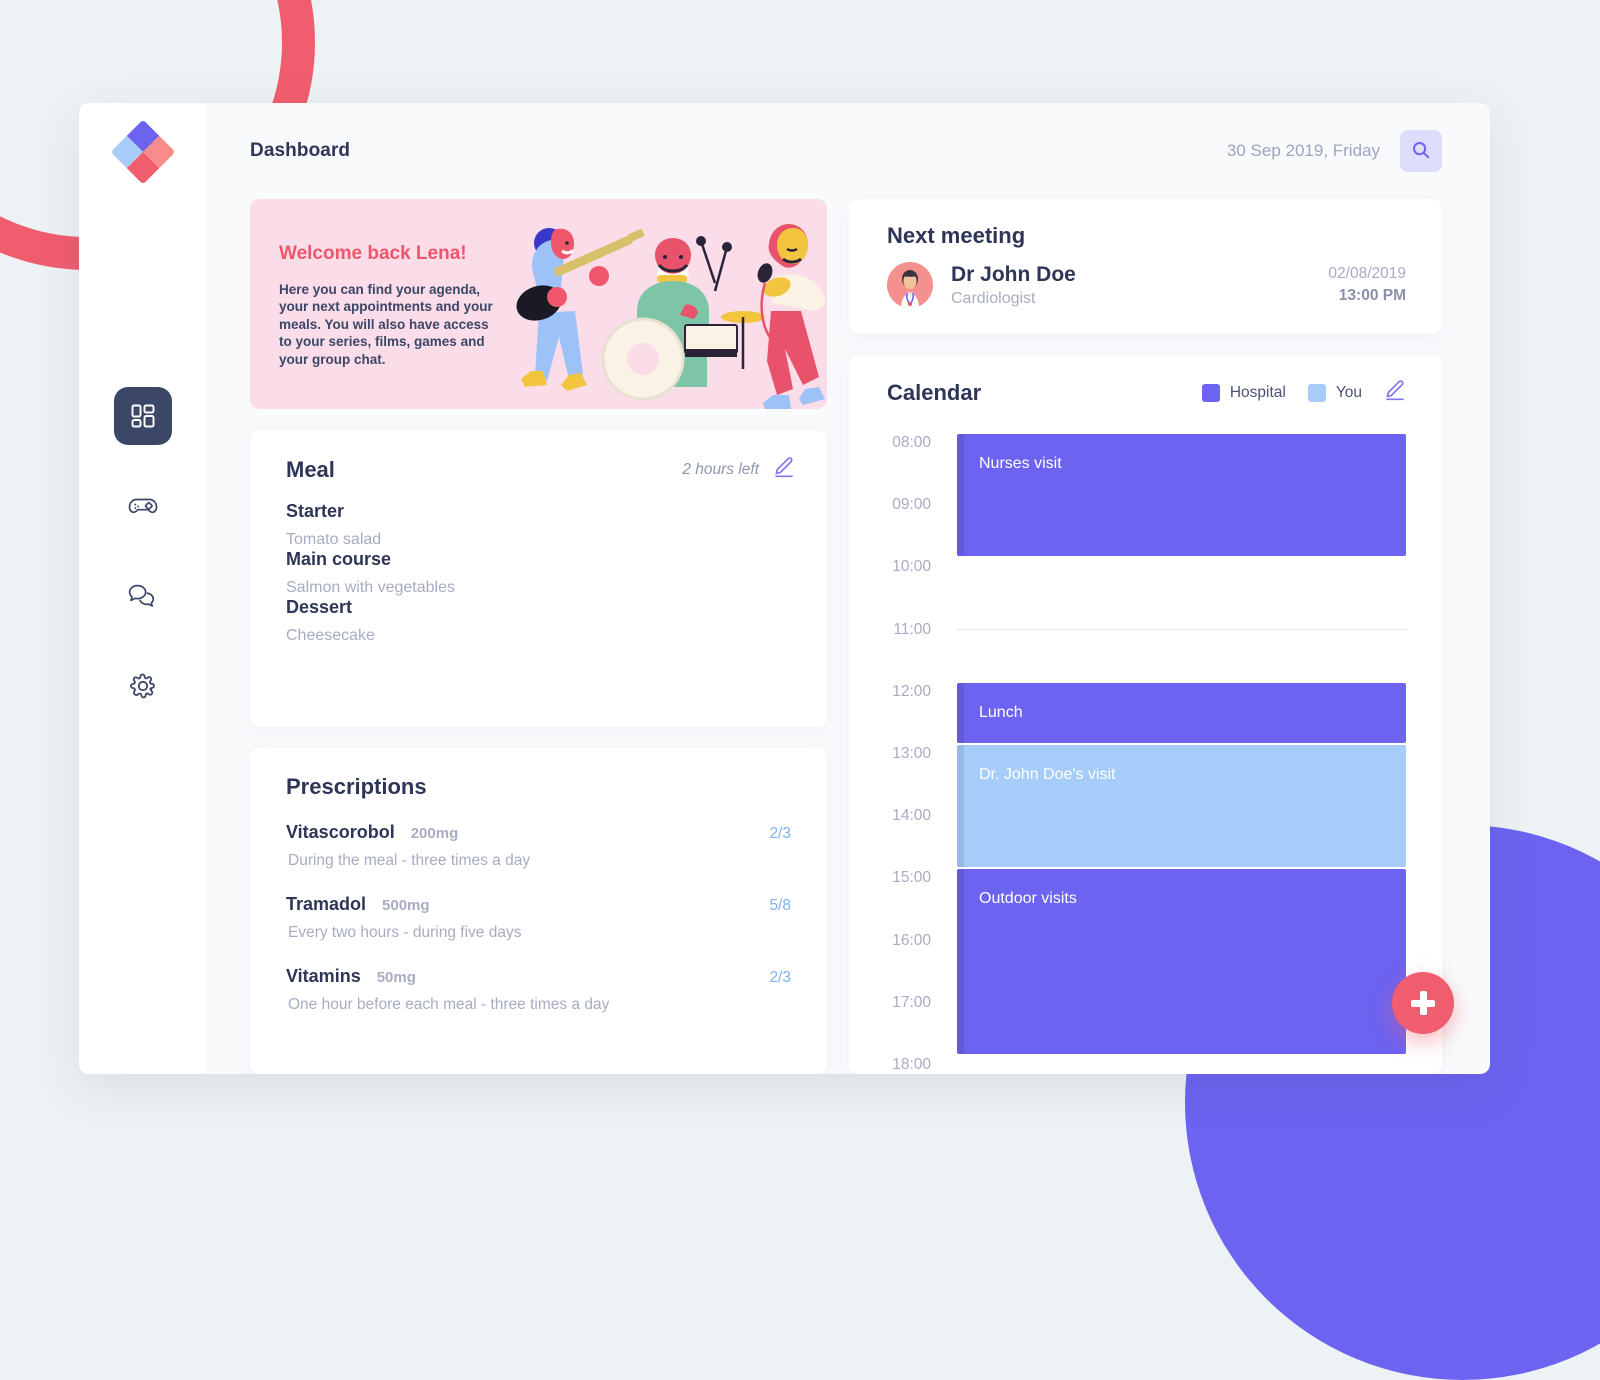 Image resolution: width=1600 pixels, height=1380 pixels. I want to click on meal-course-item: Salmon with vegetables, so click(538, 588).